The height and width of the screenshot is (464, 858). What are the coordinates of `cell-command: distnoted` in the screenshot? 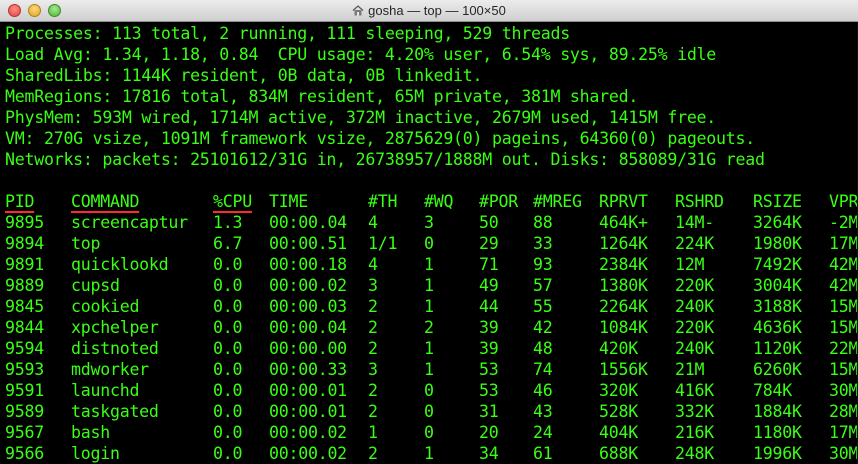 It's located at (115, 348).